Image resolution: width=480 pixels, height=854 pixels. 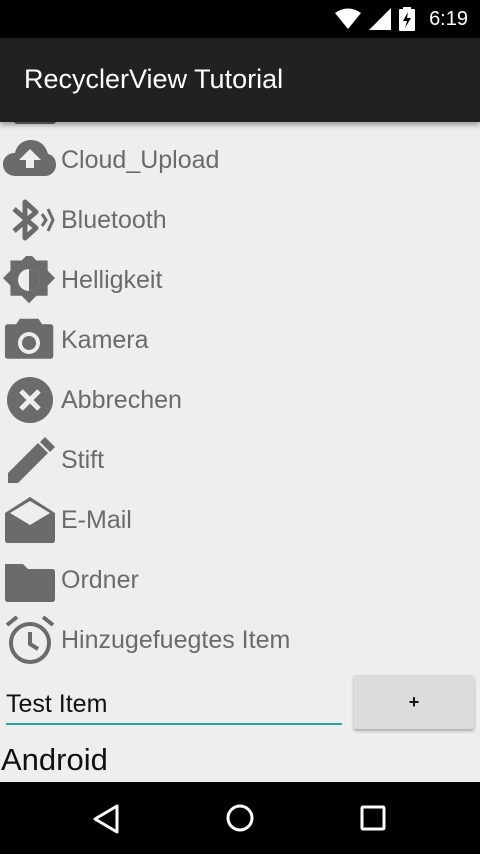 I want to click on footer-label: Android, so click(x=54, y=759).